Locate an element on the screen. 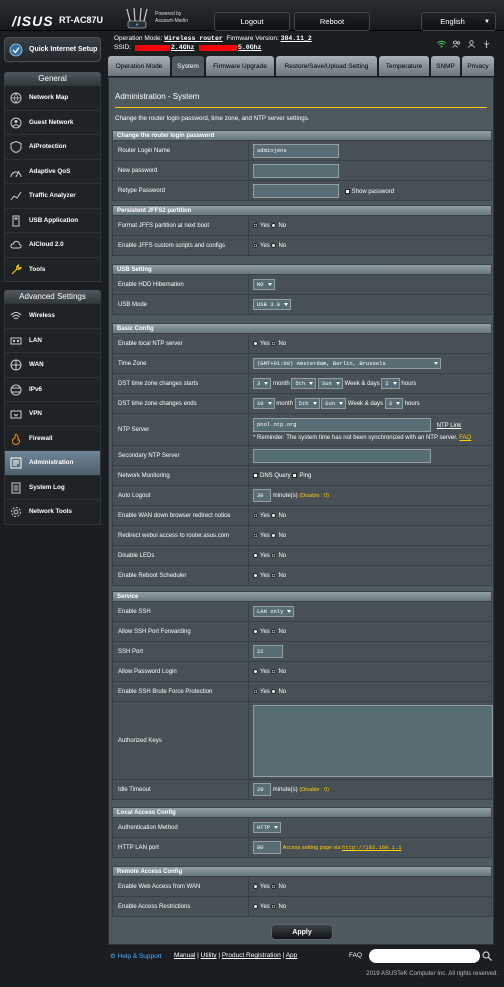  tab-operation-mode: Operation Mode is located at coordinates (139, 66).